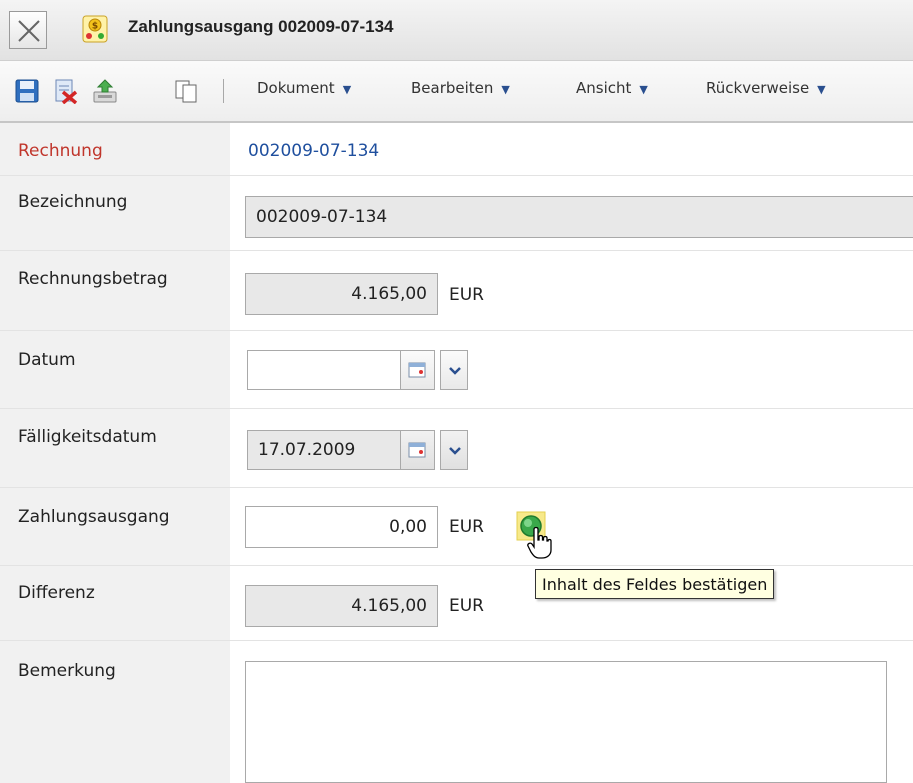  Describe the element at coordinates (566, 722) in the screenshot. I see `bemerkung-textarea` at that location.